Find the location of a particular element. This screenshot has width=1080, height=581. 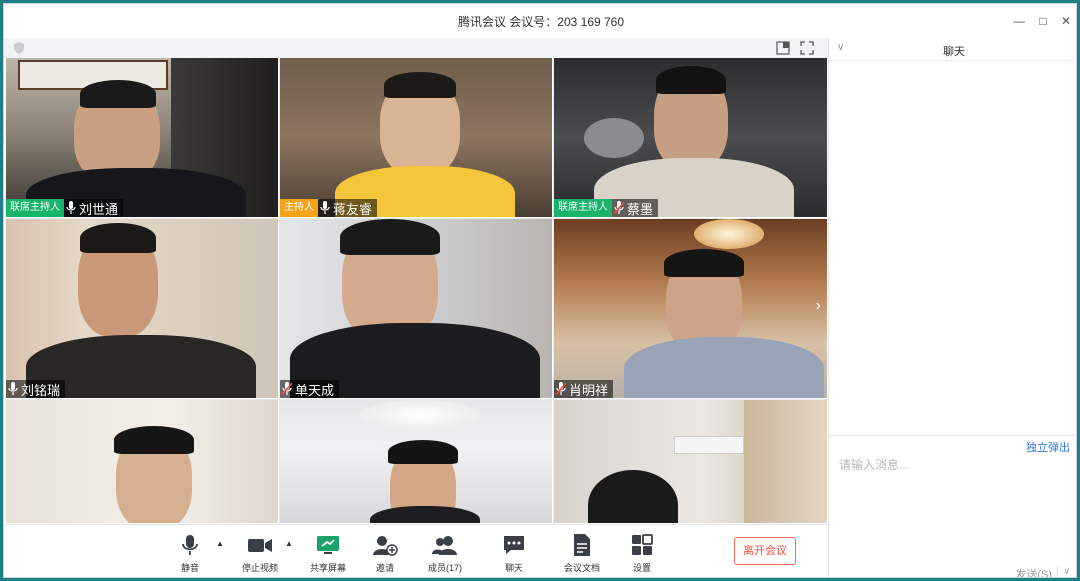

video-tile: 联席主持人 蔡墨 is located at coordinates (691, 138).